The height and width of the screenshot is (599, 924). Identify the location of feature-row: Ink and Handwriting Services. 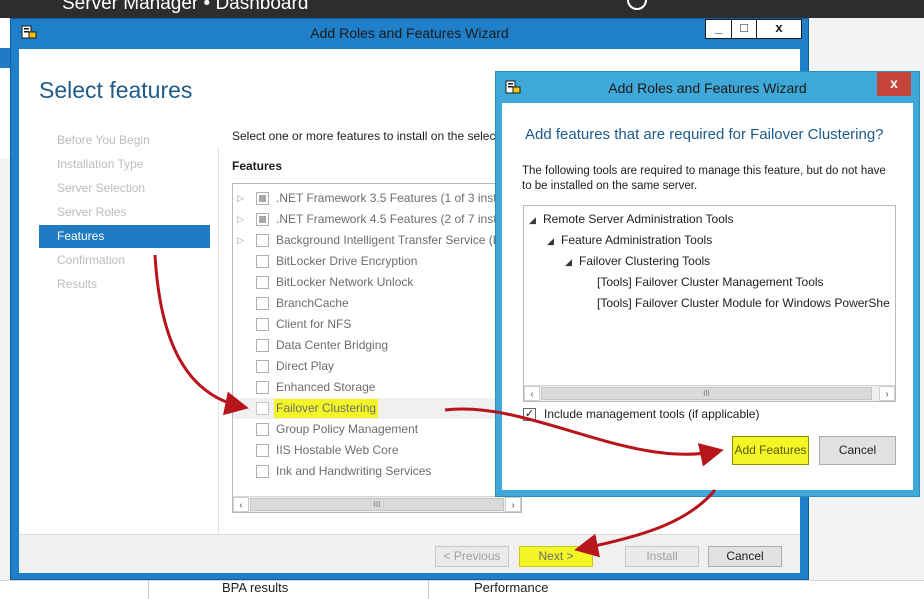
(377, 471).